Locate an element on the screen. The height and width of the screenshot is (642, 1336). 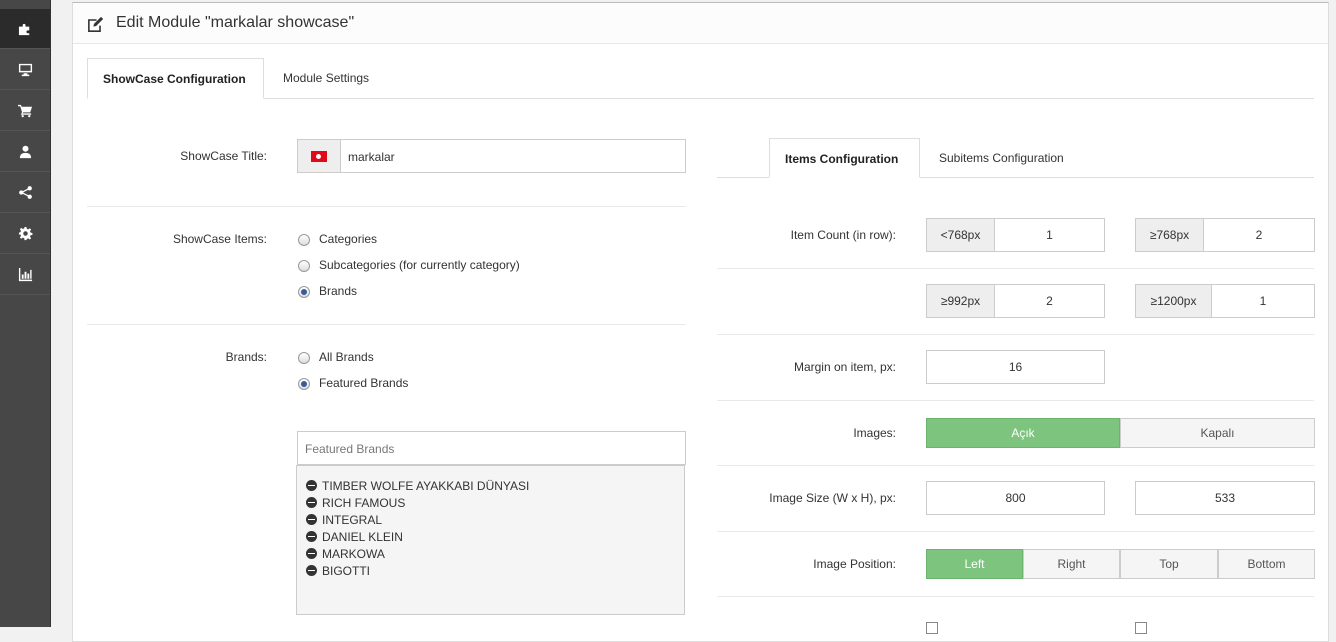
list-item: RICH FAMOUS is located at coordinates (355, 502).